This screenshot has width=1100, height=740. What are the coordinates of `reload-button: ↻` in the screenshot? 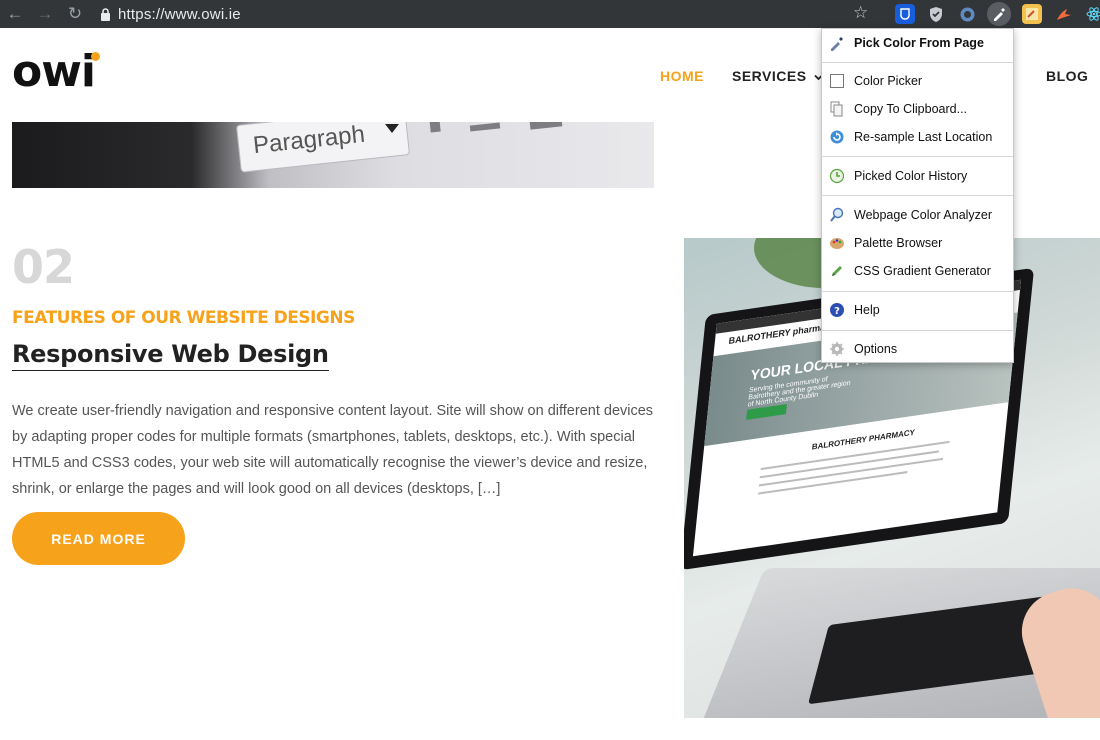 It's located at (75, 14).